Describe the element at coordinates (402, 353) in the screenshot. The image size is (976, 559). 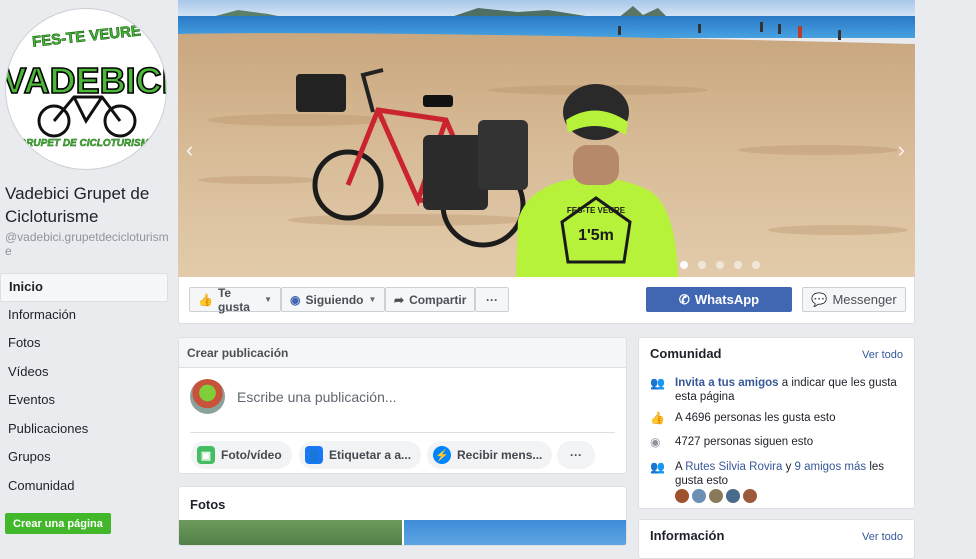
I see `create-post-header: Crear publicación` at that location.